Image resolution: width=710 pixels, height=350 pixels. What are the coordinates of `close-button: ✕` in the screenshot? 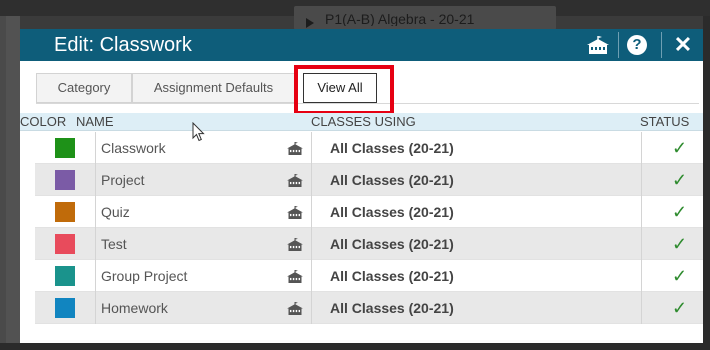 It's located at (683, 45).